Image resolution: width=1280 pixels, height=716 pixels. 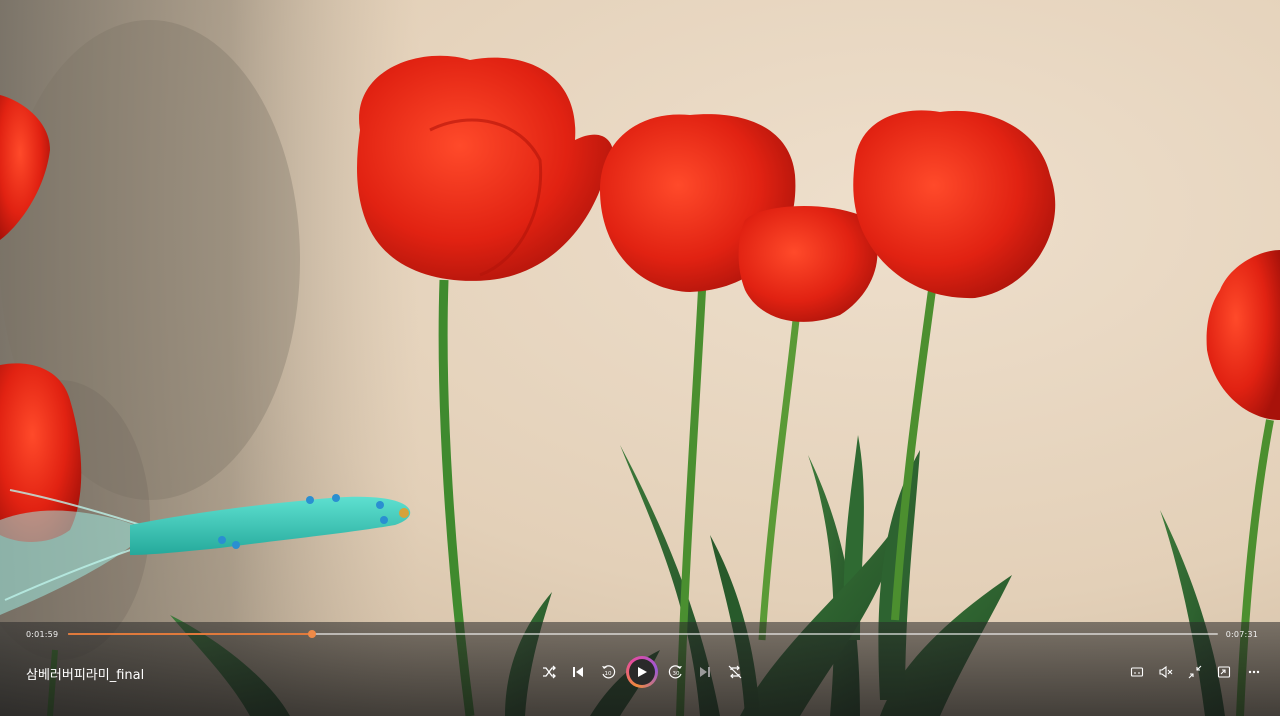 What do you see at coordinates (85, 675) in the screenshot?
I see `media-title: 삼베러버피라미_final` at bounding box center [85, 675].